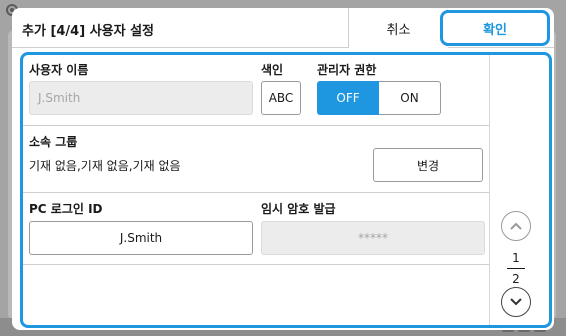 The width and height of the screenshot is (566, 336). I want to click on dialog-title: 추가 [4/4] 사용자 설정, so click(88, 31).